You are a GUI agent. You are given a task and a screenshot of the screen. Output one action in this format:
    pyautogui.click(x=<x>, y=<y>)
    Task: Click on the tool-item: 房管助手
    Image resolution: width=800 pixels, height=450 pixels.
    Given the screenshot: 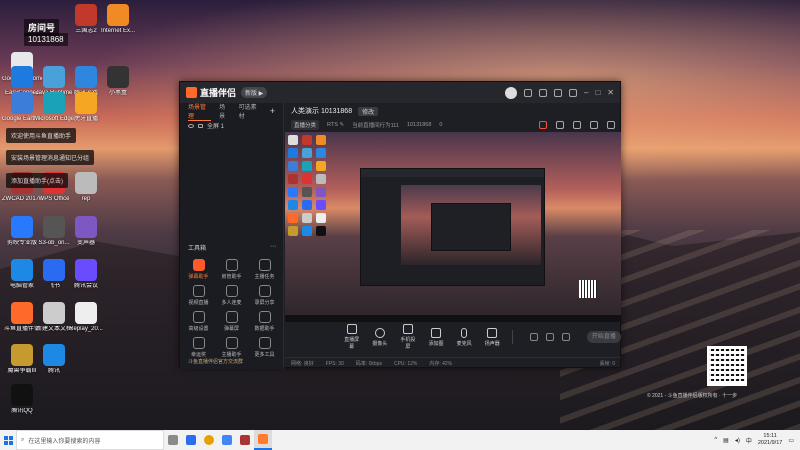 What is the action you would take?
    pyautogui.click(x=231, y=269)
    